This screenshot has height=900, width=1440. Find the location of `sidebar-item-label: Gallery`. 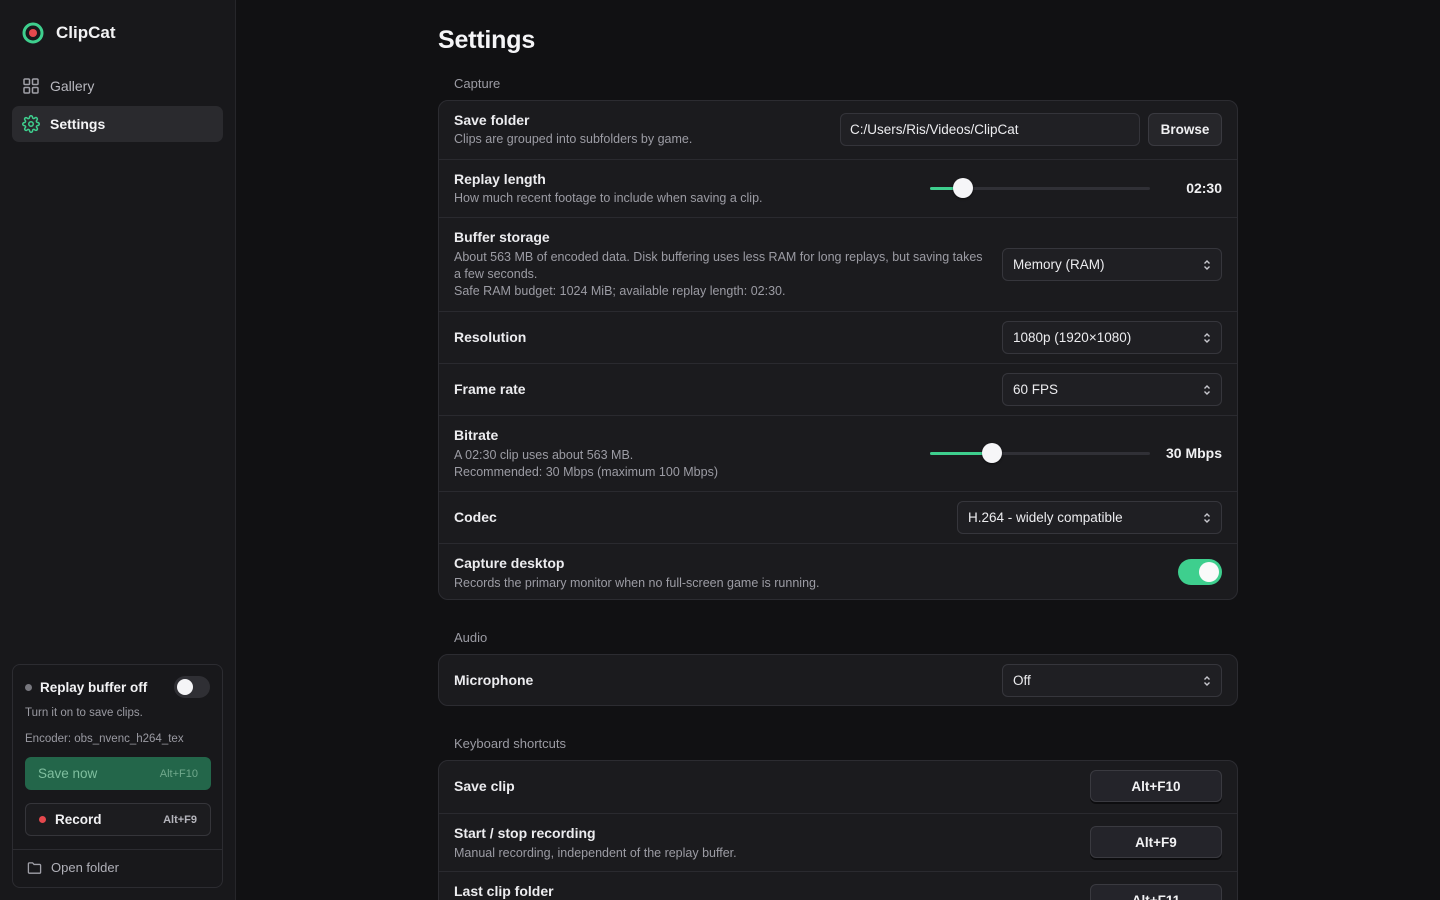

sidebar-item-label: Gallery is located at coordinates (72, 86).